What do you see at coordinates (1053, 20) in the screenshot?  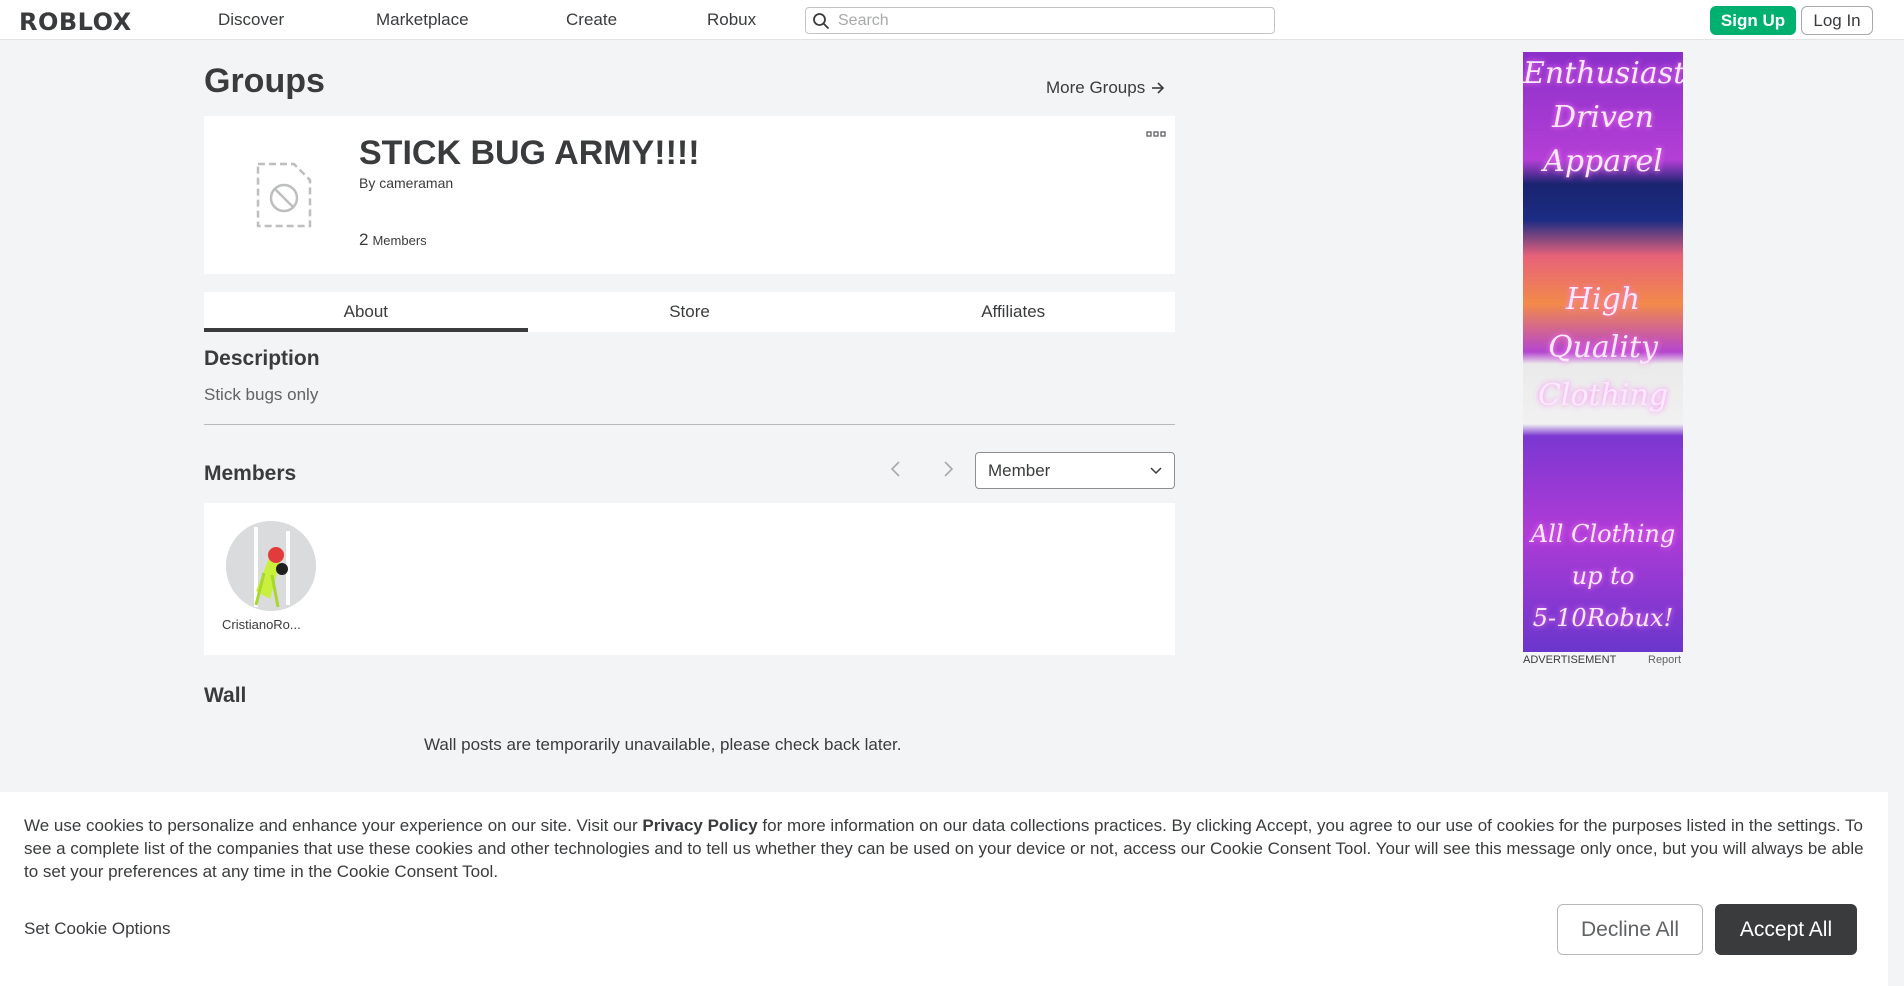 I see `search-input` at bounding box center [1053, 20].